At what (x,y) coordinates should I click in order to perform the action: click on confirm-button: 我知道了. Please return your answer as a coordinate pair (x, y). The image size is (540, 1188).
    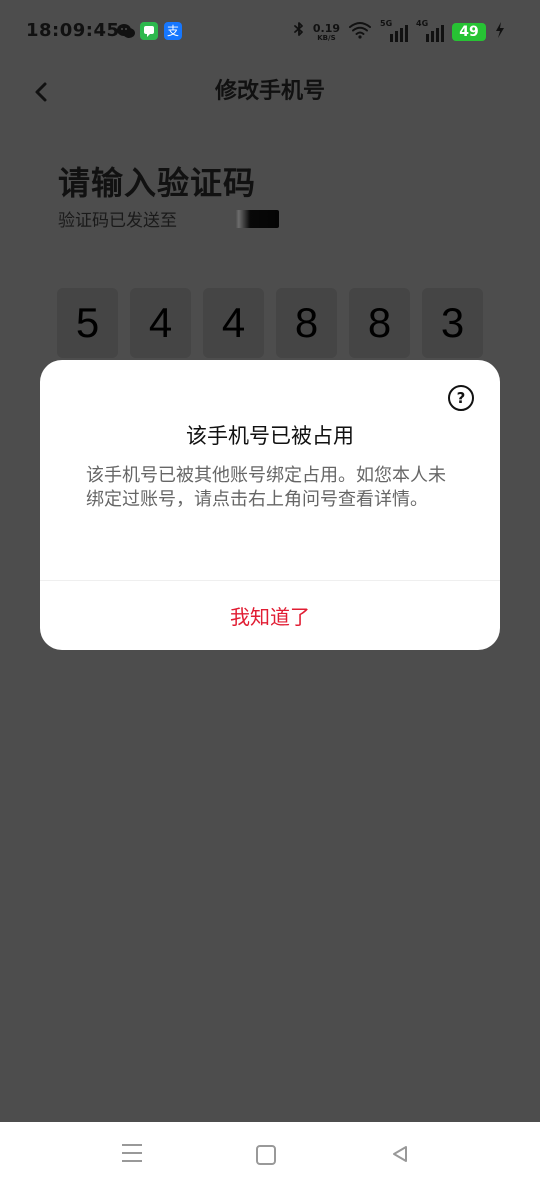
    Looking at the image, I should click on (270, 615).